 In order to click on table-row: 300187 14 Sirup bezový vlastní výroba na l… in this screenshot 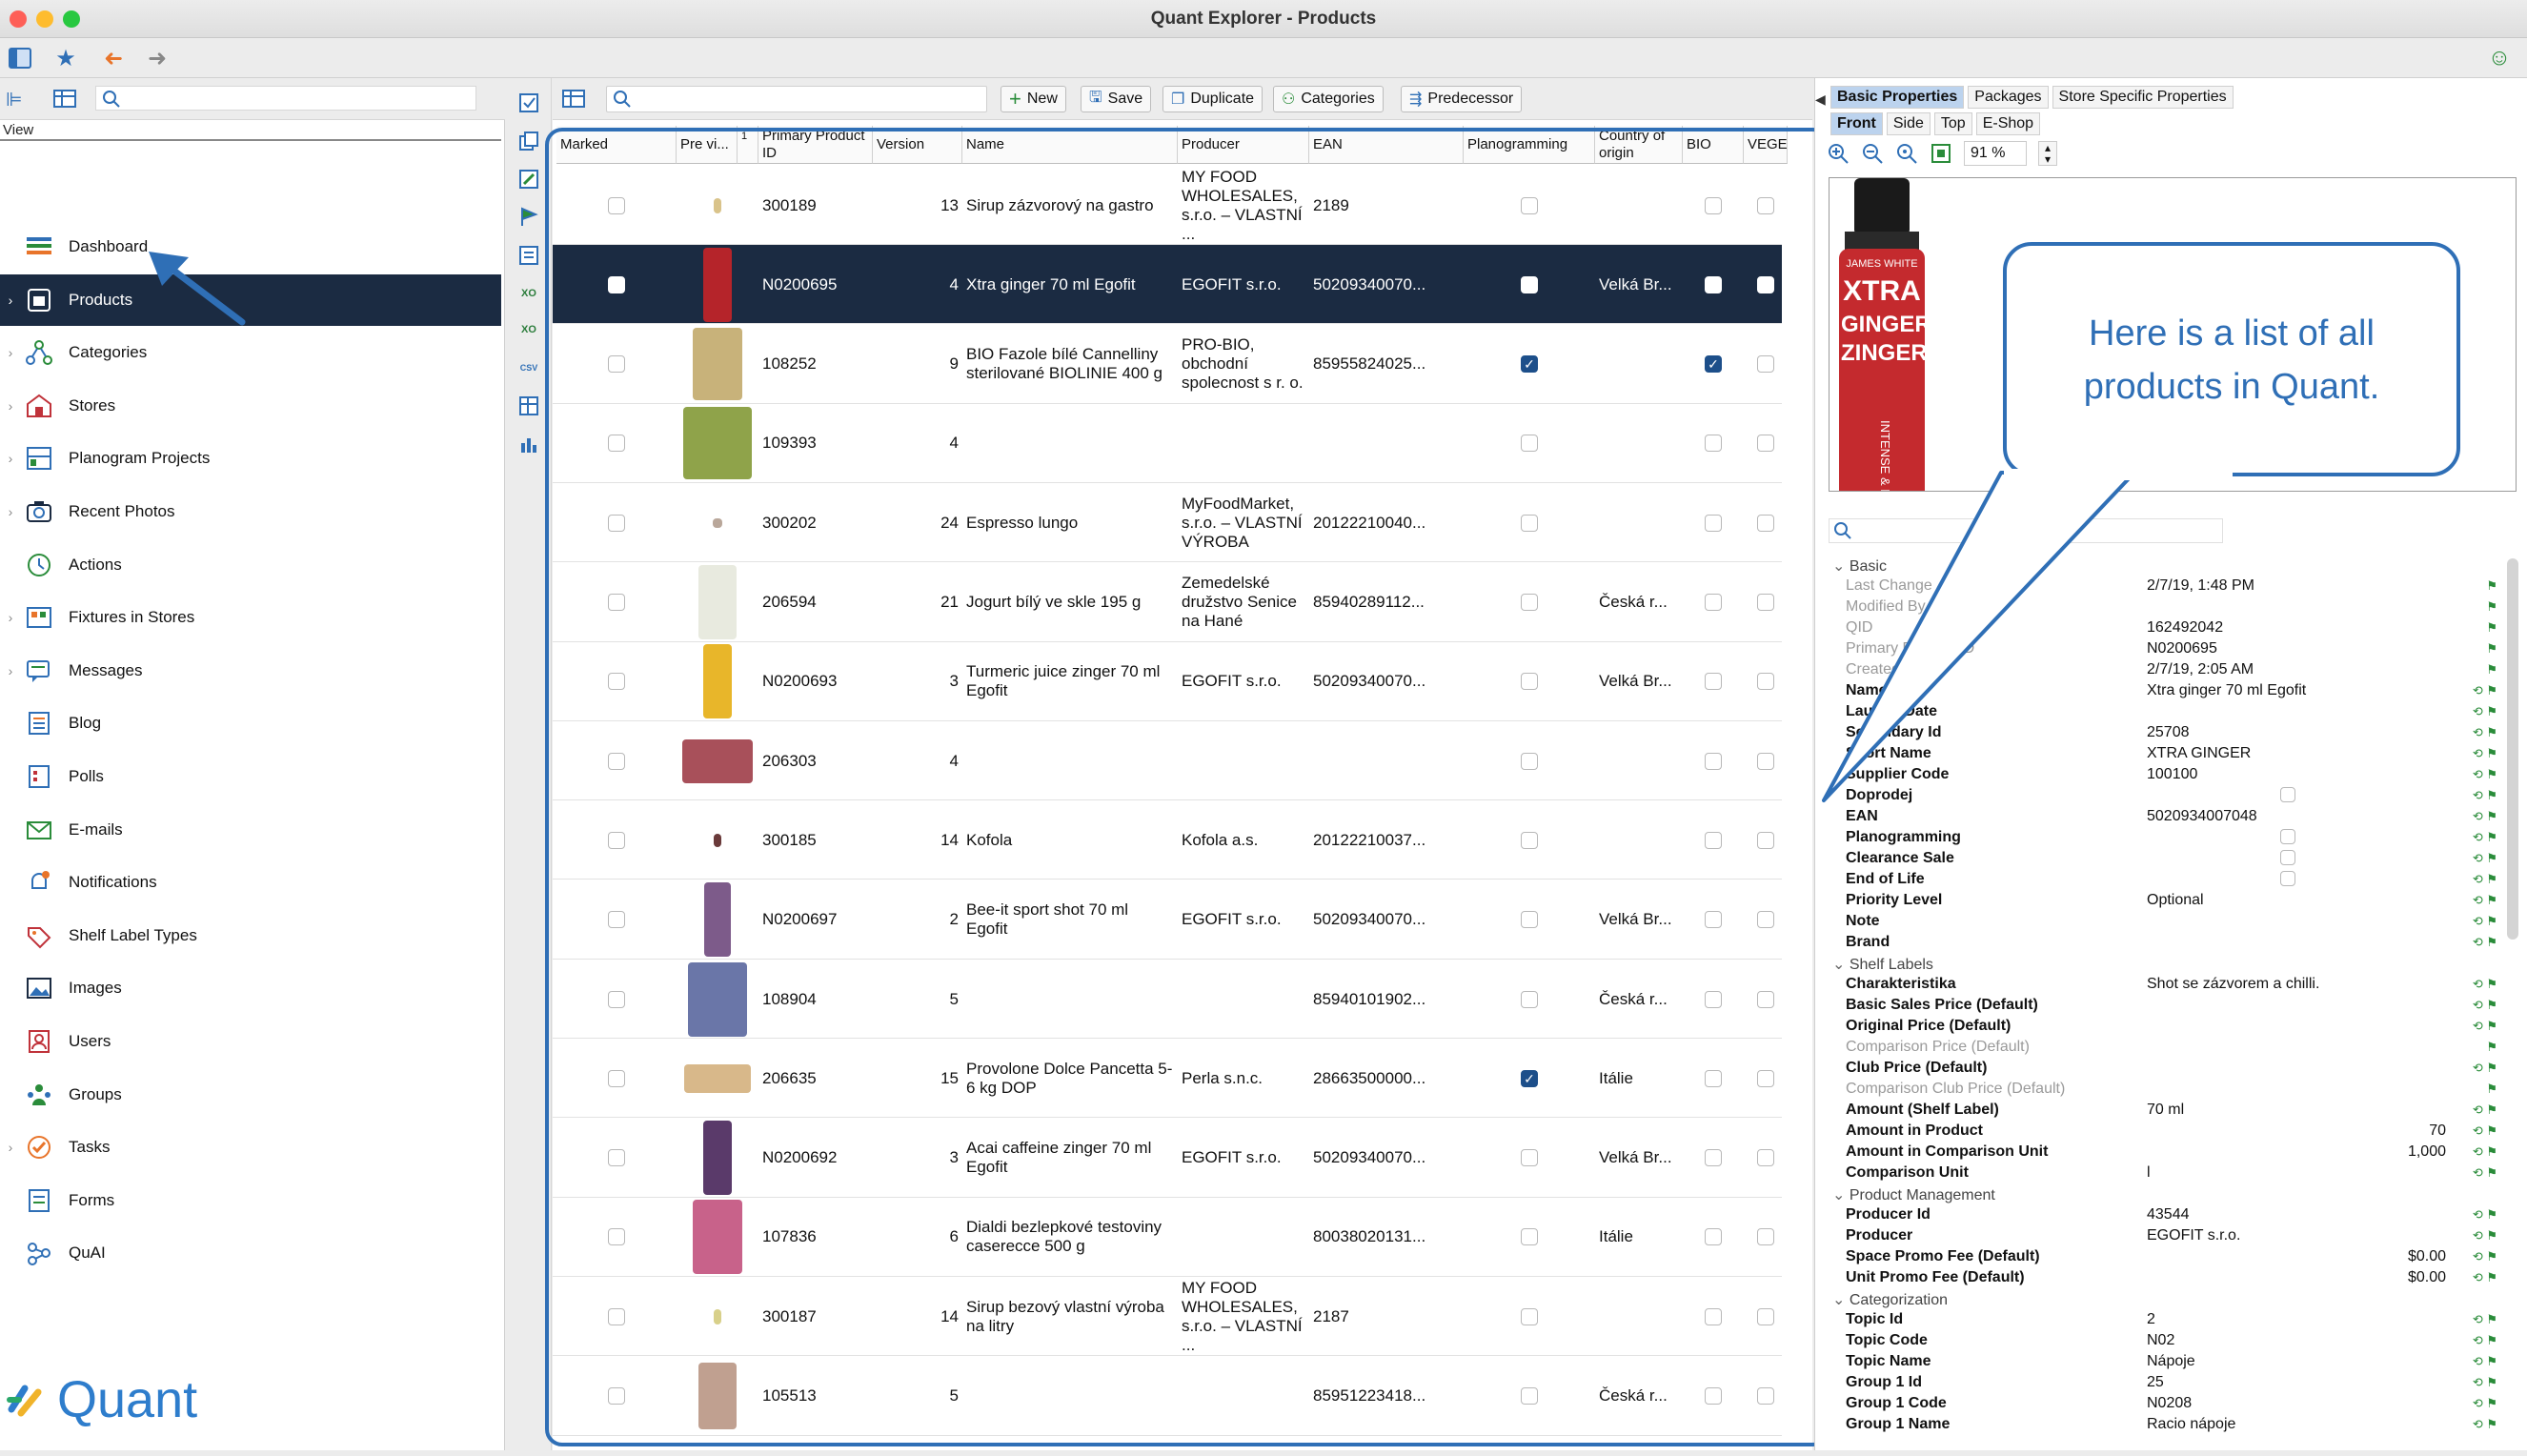, I will do `click(1167, 1317)`.